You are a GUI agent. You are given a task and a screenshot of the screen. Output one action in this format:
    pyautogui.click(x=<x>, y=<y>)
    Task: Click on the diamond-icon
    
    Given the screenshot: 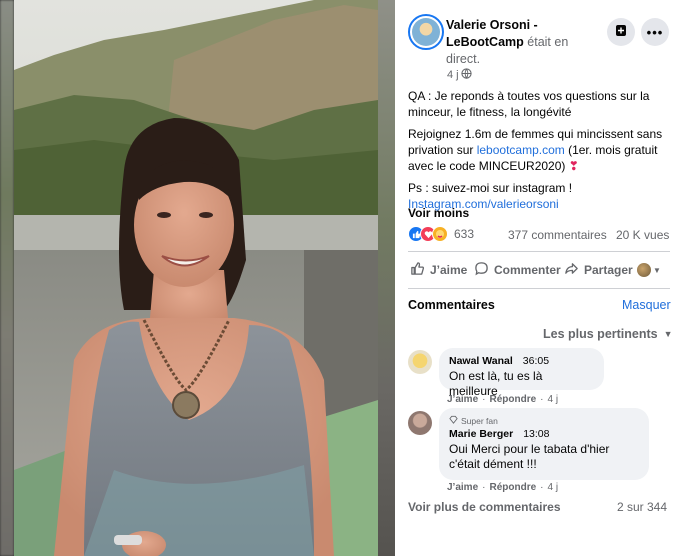 What is the action you would take?
    pyautogui.click(x=453, y=420)
    